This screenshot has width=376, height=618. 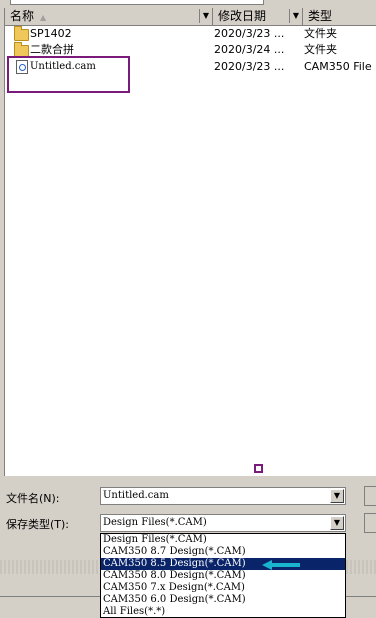 I want to click on top-scroll-strip, so click(x=188, y=4).